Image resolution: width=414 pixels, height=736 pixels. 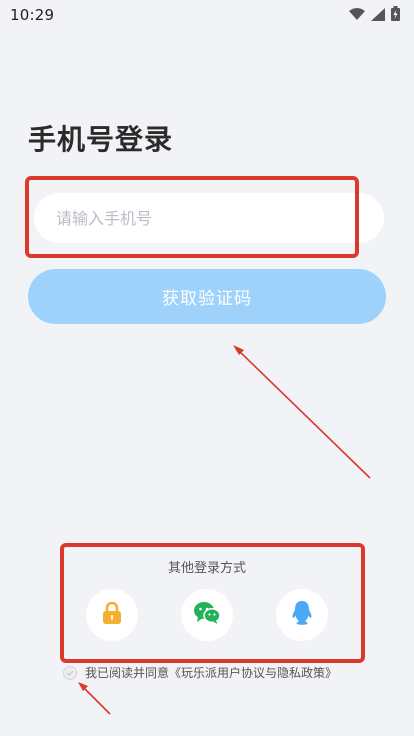 I want to click on qq-login-button, so click(x=302, y=615).